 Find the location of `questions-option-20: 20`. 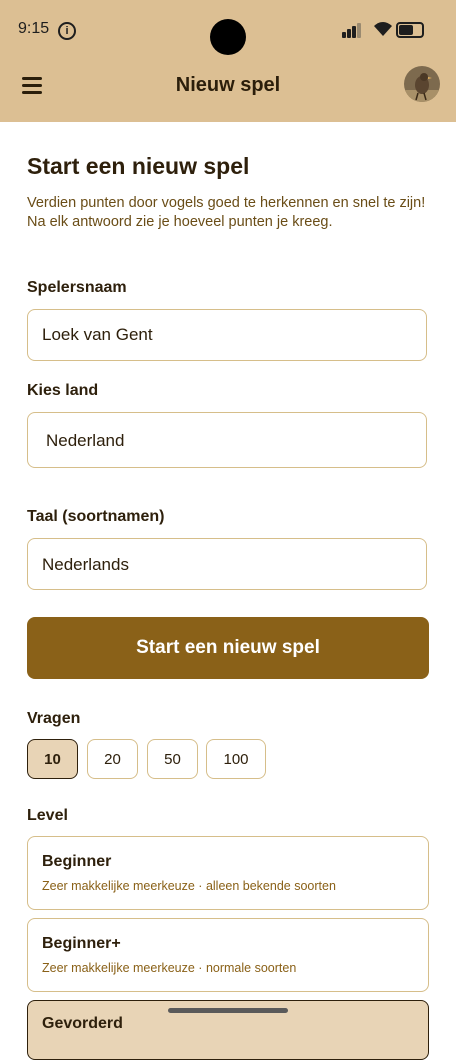

questions-option-20: 20 is located at coordinates (112, 759).